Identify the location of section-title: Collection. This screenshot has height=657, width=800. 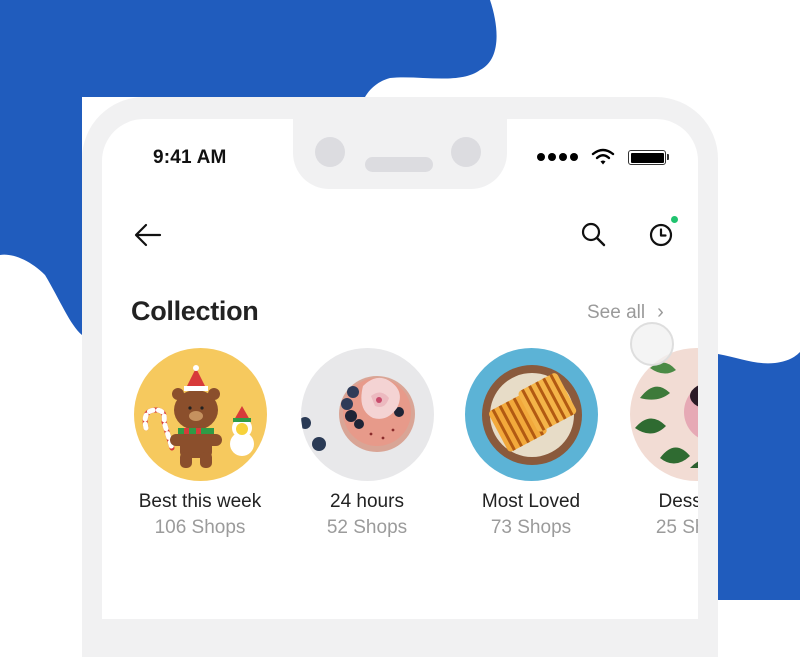
(195, 311).